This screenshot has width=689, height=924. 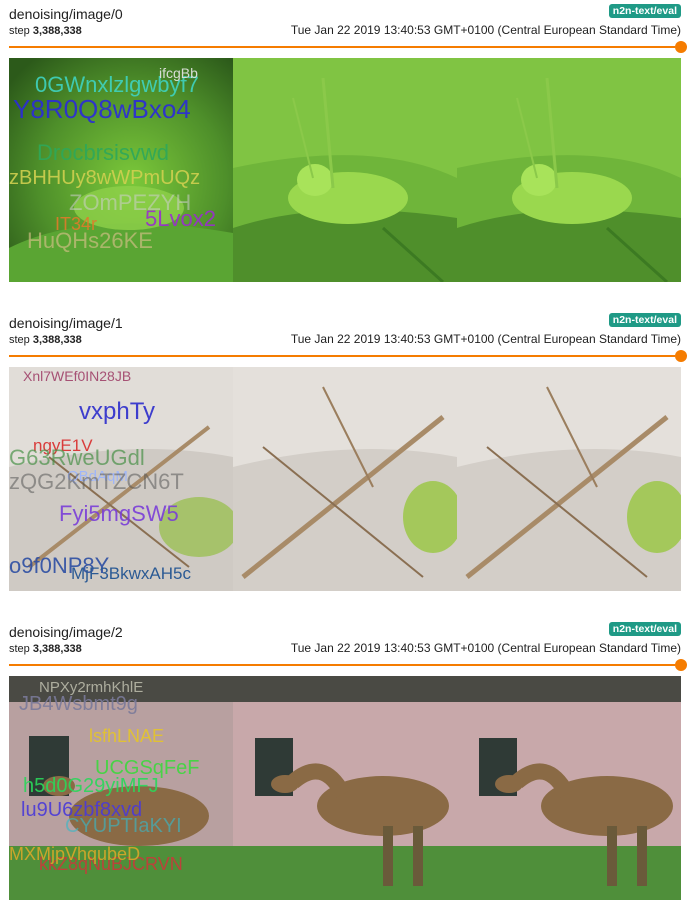 I want to click on noise-text: vxphTy, so click(x=117, y=411).